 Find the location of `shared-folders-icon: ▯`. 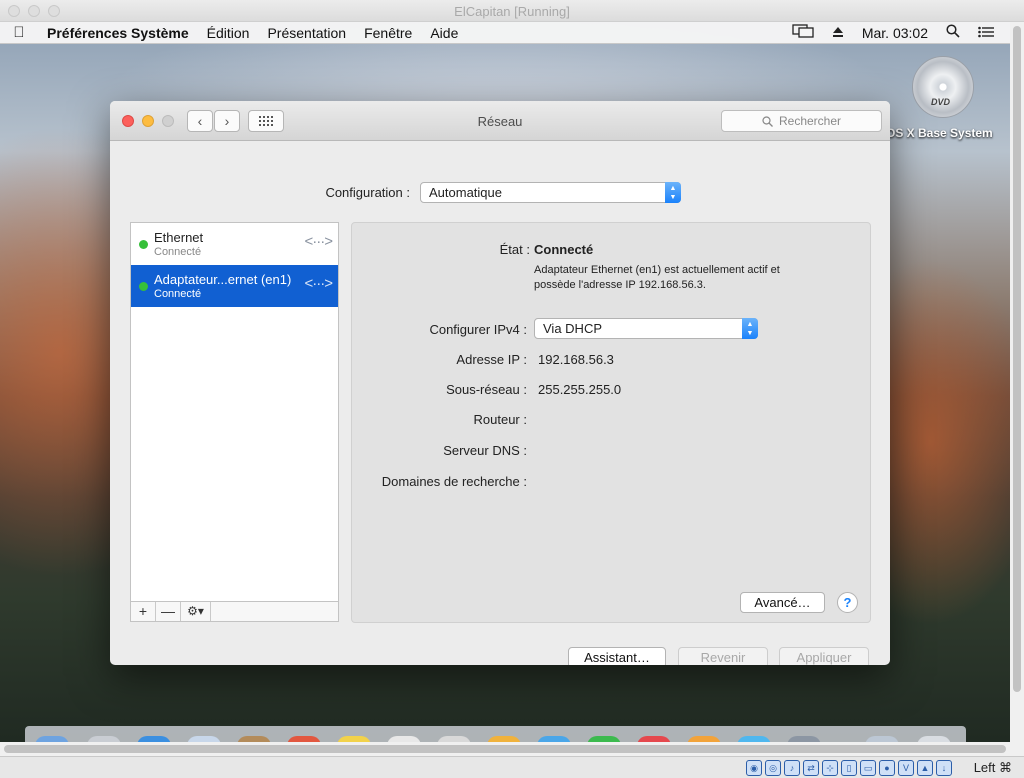

shared-folders-icon: ▯ is located at coordinates (849, 768).